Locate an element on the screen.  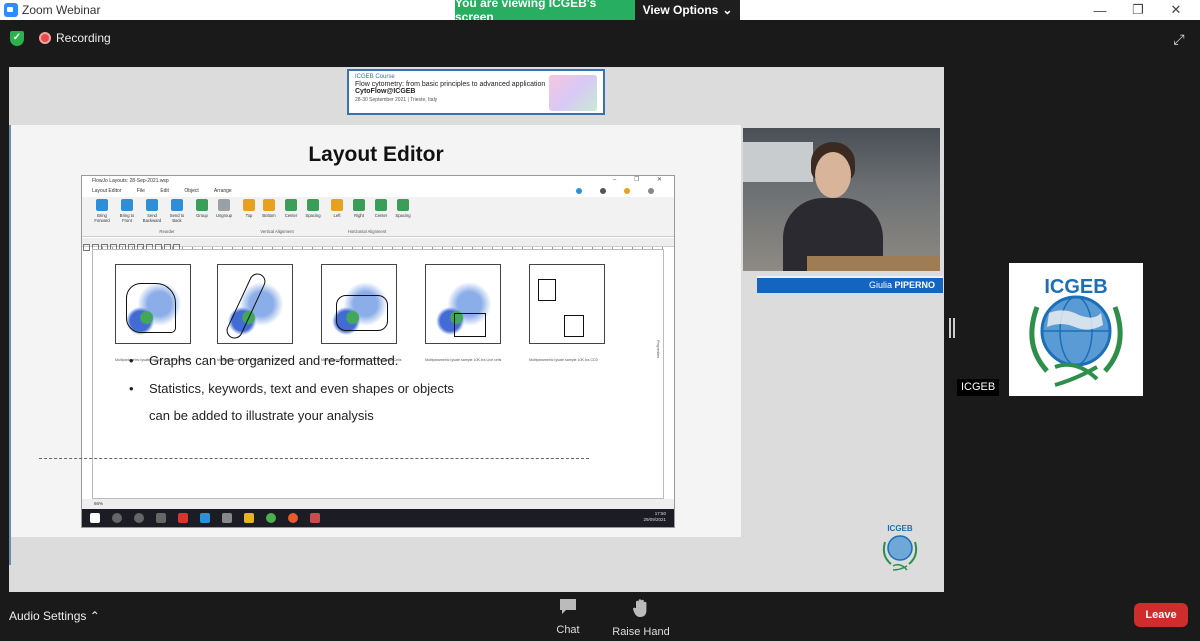
hand-icon is located at coordinates (641, 610).